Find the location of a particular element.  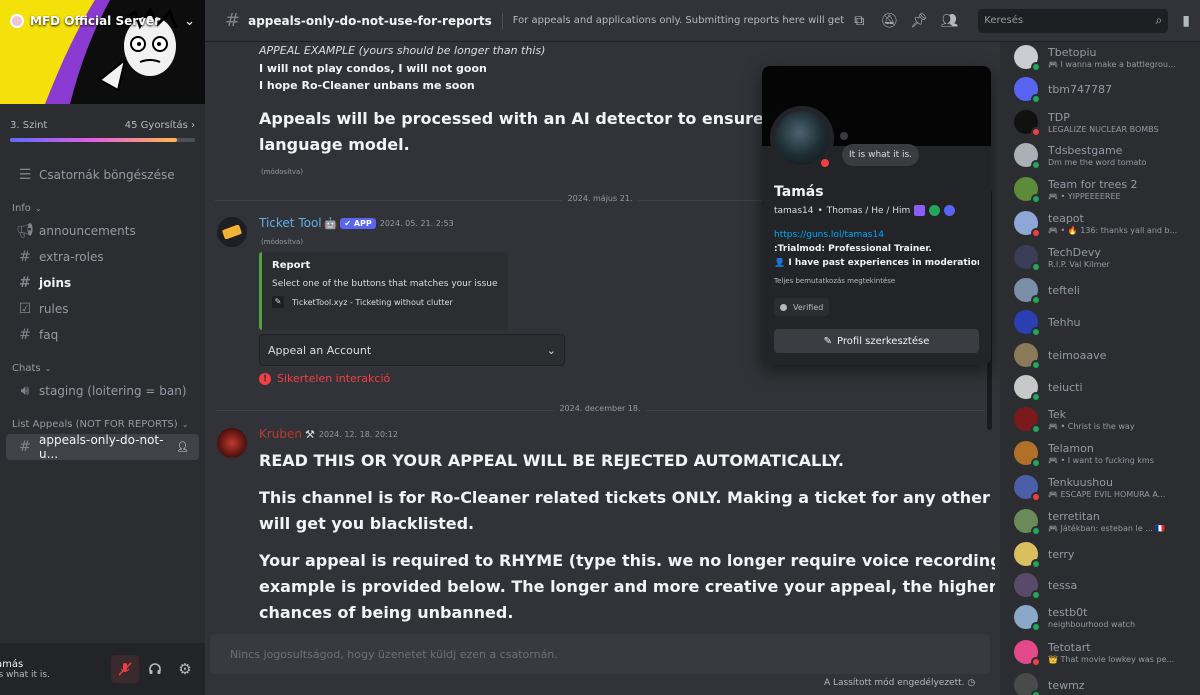

settings-gear-icon: ⚙ is located at coordinates (185, 669).